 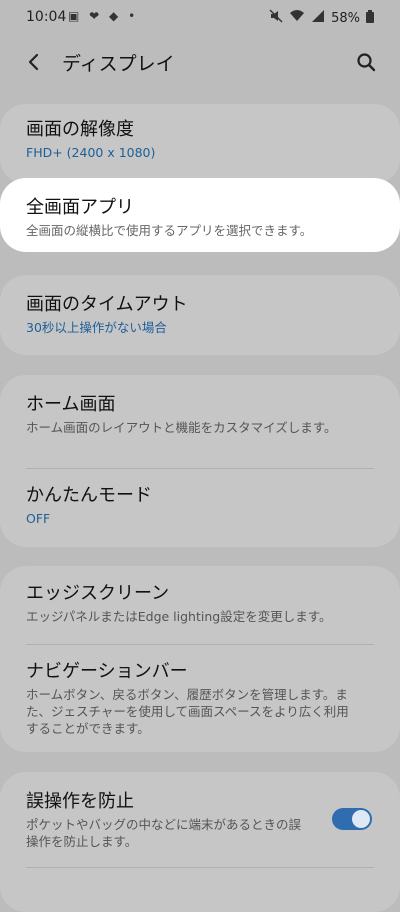 What do you see at coordinates (118, 64) in the screenshot?
I see `page-title: ディスプレイ` at bounding box center [118, 64].